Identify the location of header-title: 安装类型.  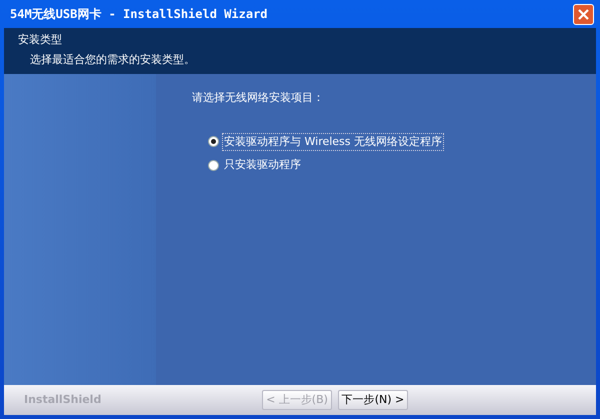
(40, 40).